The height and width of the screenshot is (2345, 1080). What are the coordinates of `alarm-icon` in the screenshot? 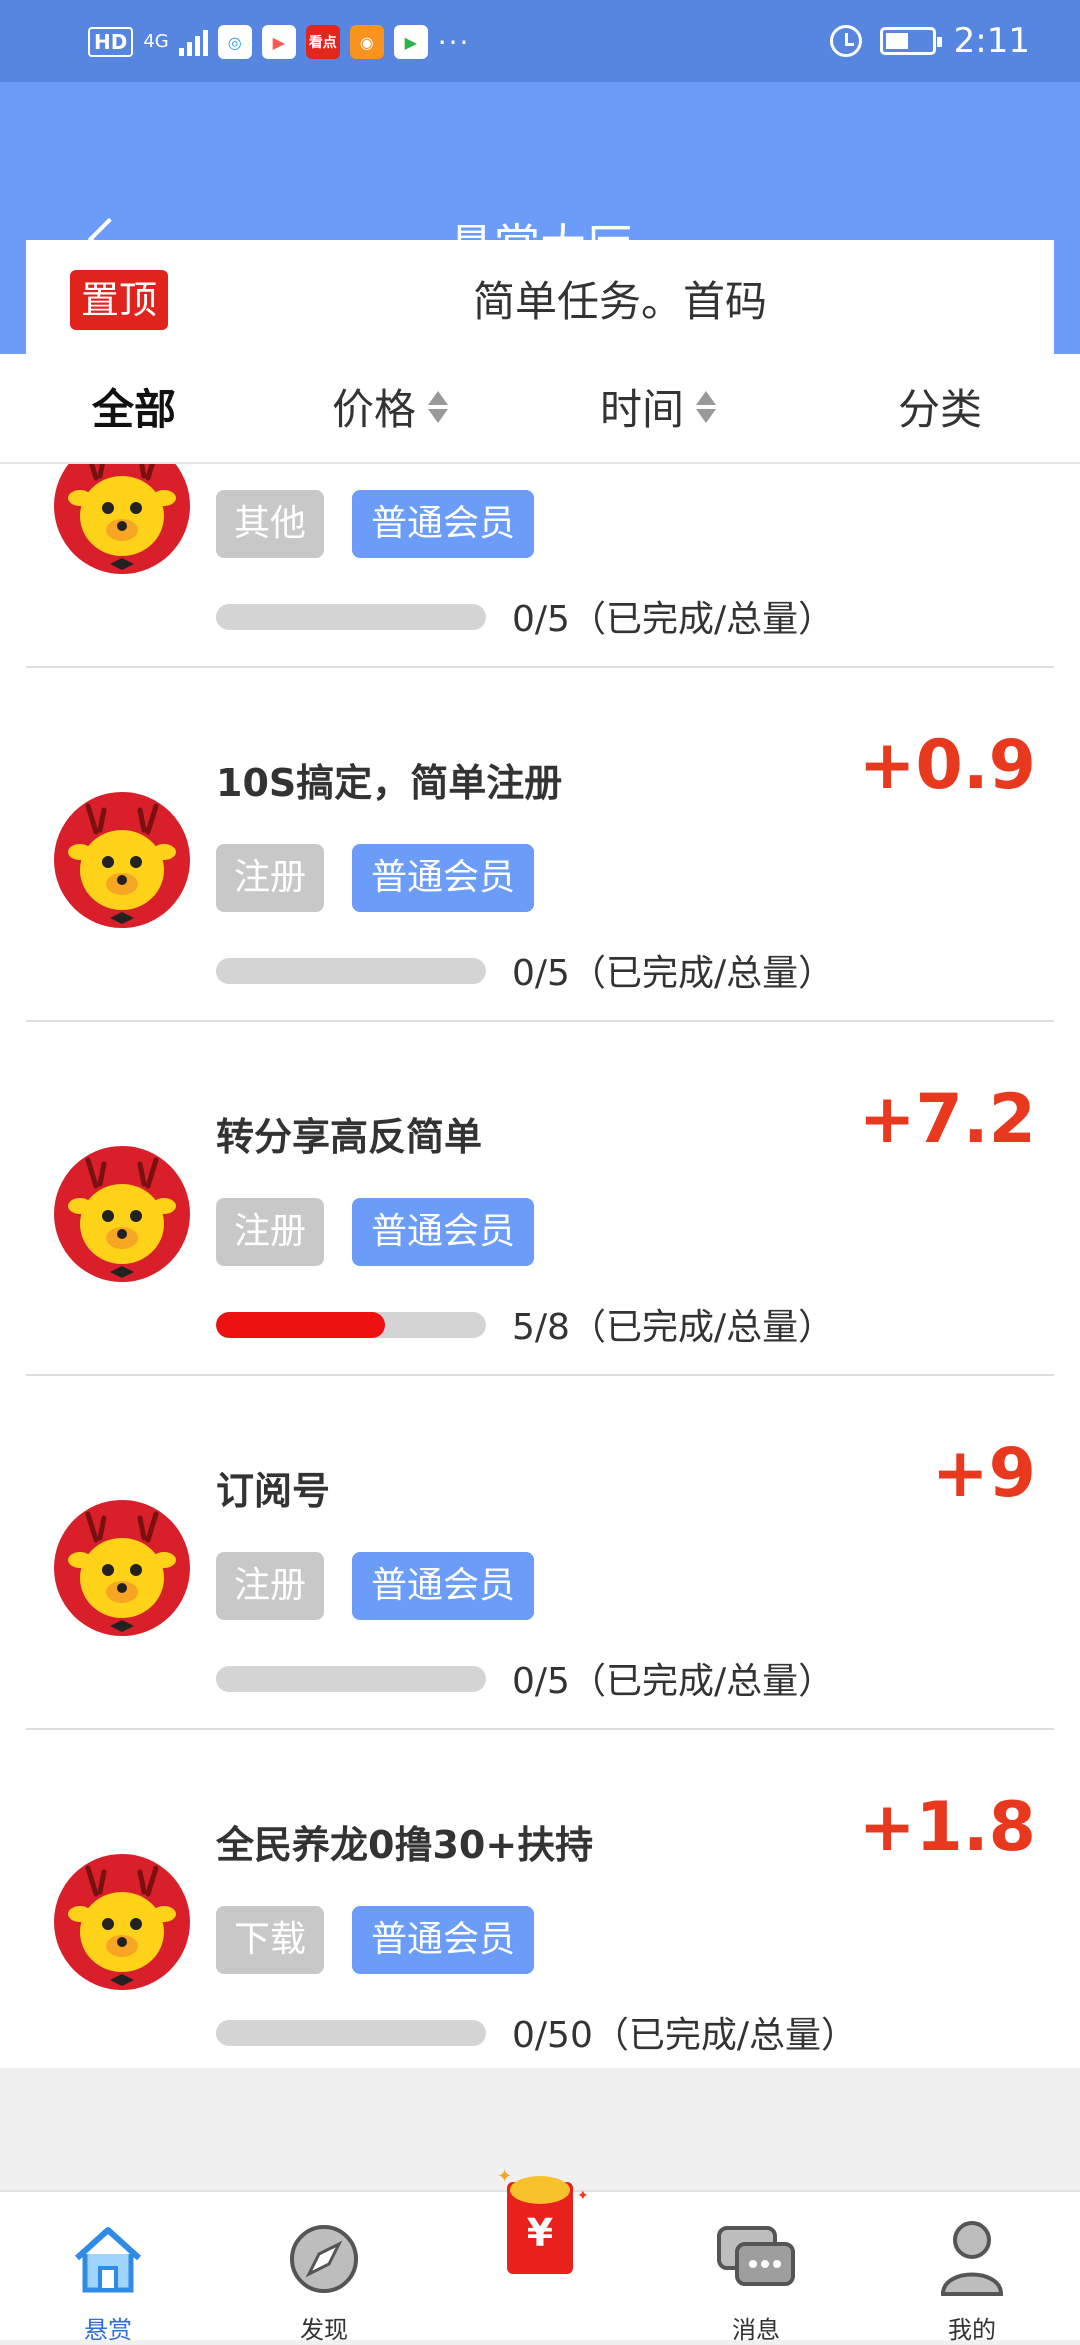 It's located at (845, 41).